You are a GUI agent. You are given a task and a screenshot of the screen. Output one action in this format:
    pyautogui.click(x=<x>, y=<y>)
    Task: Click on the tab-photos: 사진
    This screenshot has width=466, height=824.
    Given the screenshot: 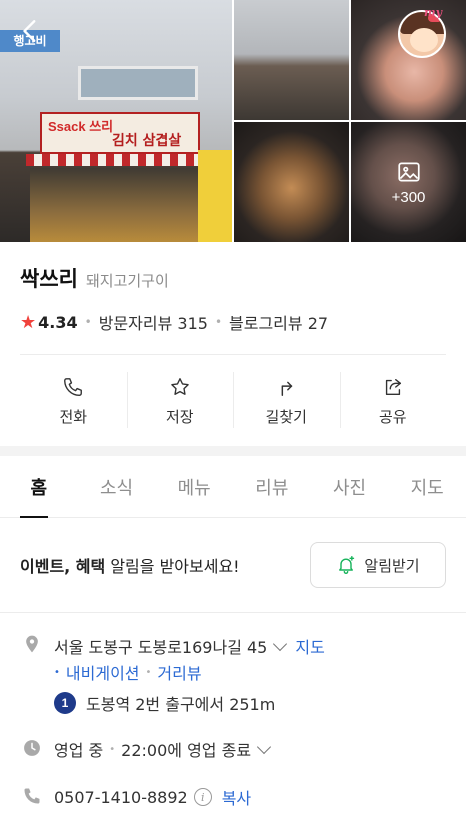 What is the action you would take?
    pyautogui.click(x=350, y=486)
    